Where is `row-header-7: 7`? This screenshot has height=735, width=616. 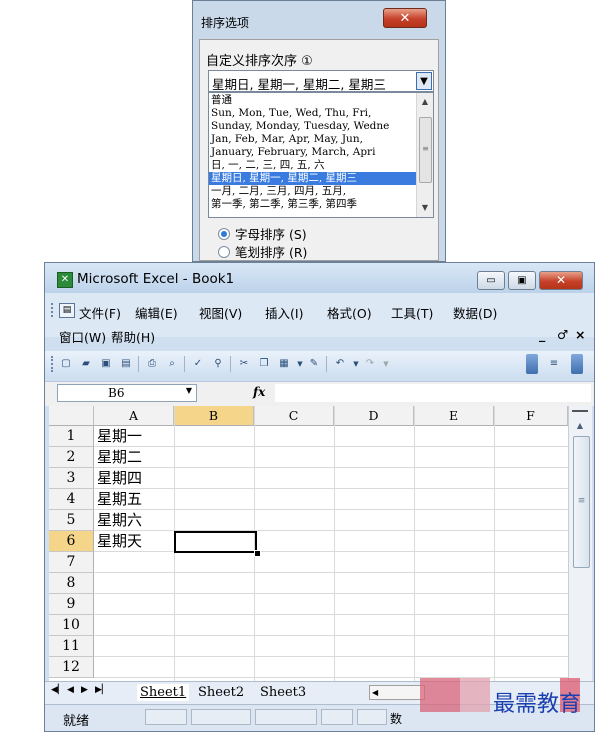 row-header-7: 7 is located at coordinates (71, 562).